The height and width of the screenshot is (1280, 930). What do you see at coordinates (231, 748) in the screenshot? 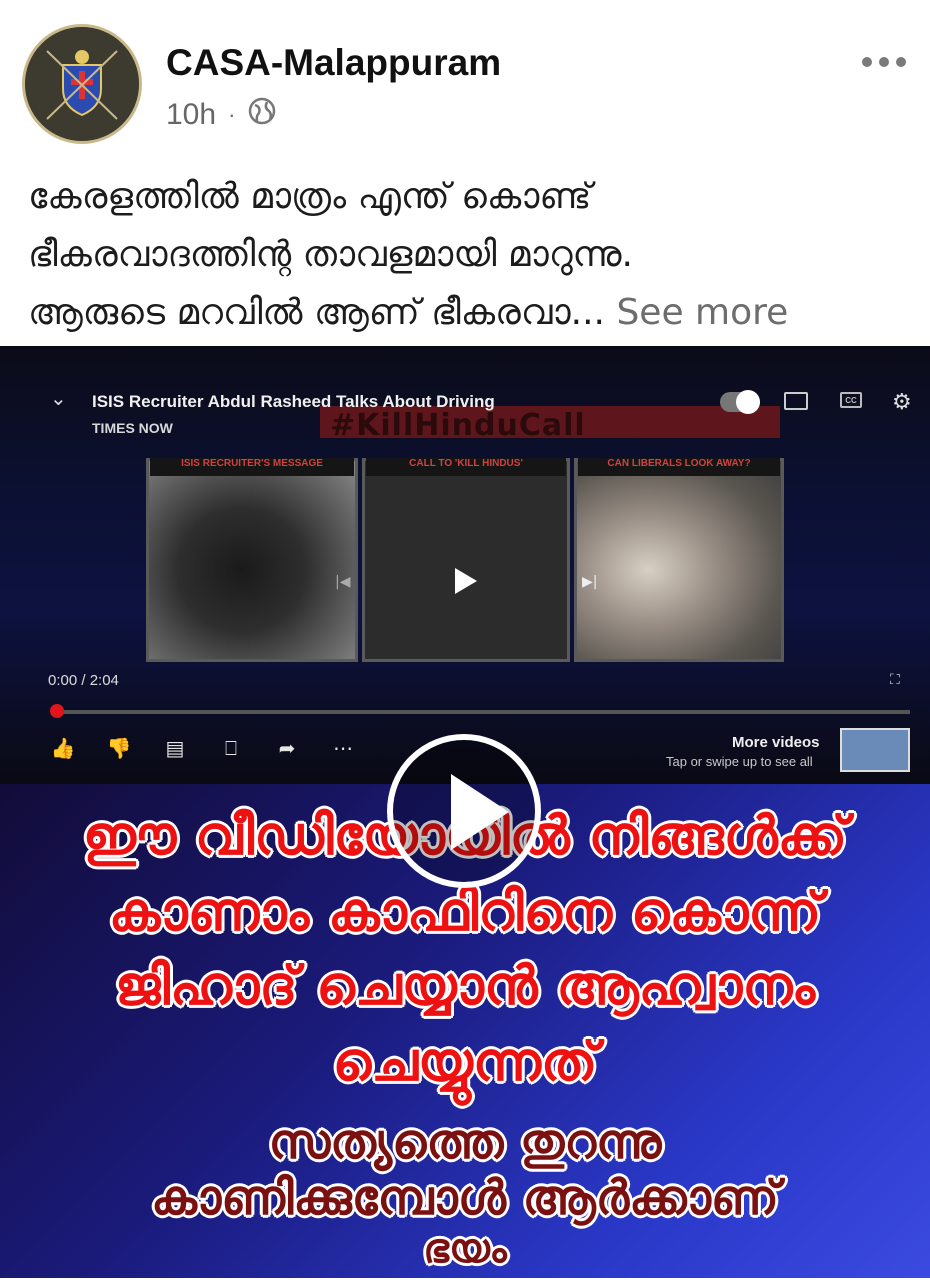
I see `save-icon: ⎕` at bounding box center [231, 748].